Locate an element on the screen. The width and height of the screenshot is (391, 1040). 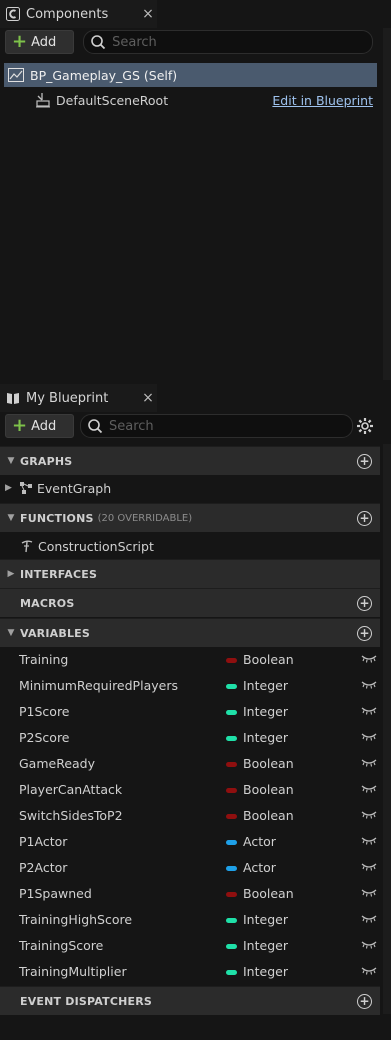
add-function-icon: + is located at coordinates (364, 518).